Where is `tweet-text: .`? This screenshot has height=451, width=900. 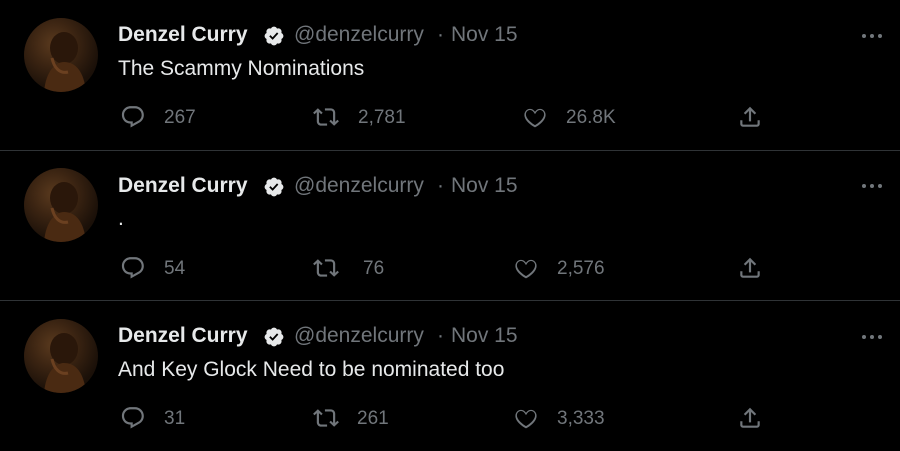
tweet-text: . is located at coordinates (121, 218).